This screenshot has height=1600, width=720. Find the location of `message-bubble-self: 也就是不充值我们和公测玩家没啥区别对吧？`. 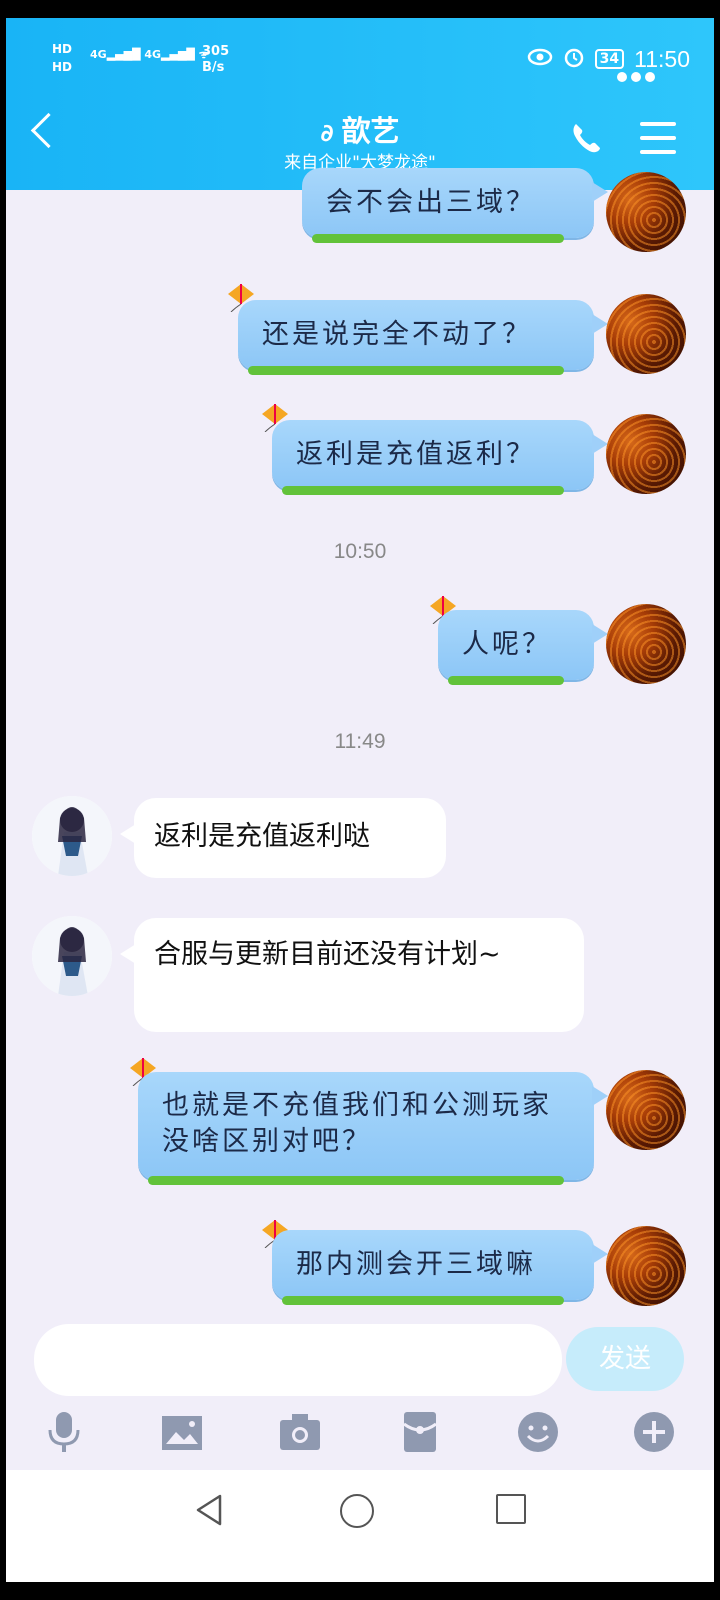

message-bubble-self: 也就是不充值我们和公测玩家没啥区别对吧？ is located at coordinates (373, 1128).